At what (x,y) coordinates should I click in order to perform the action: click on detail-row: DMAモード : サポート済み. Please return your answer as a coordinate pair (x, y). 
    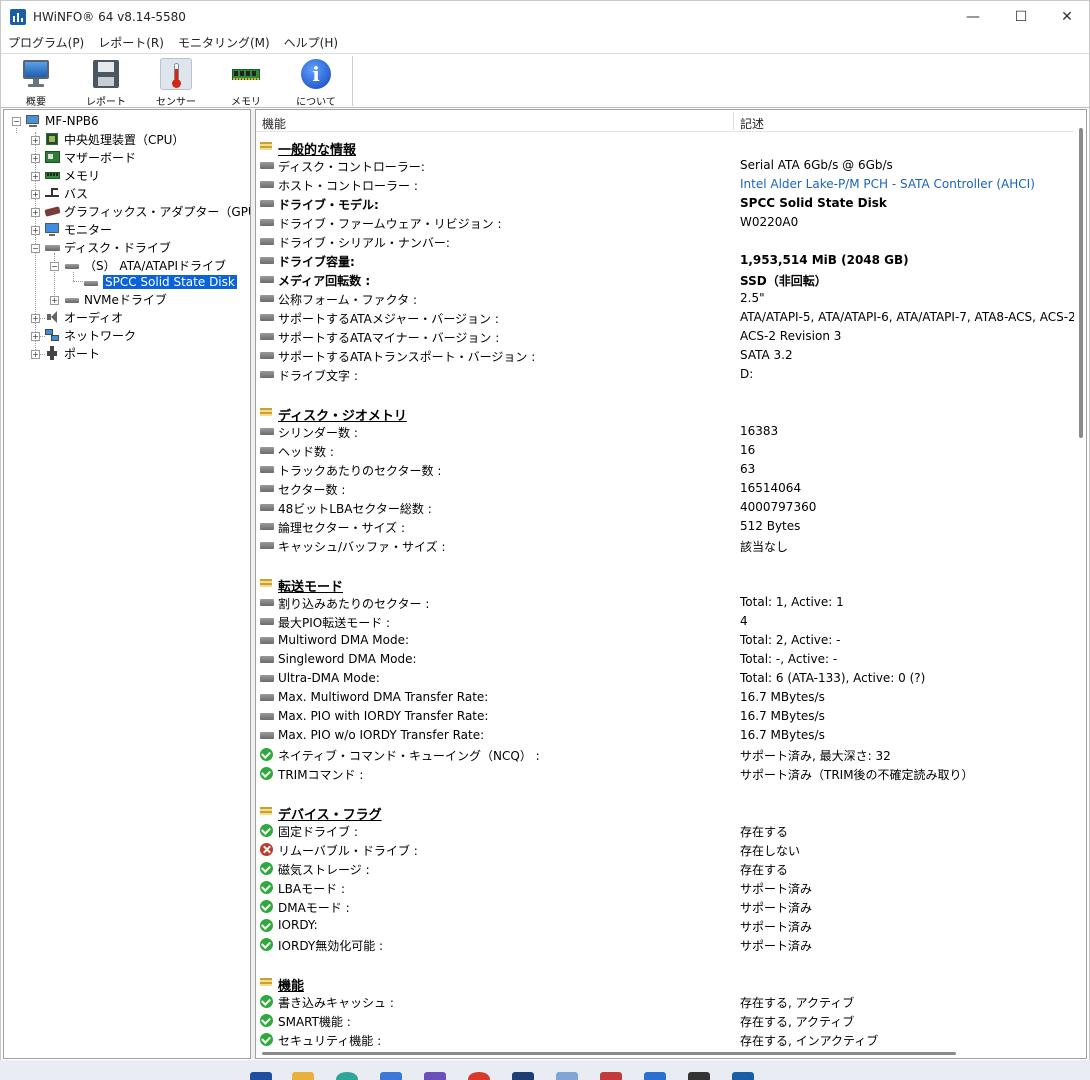
    Looking at the image, I should click on (660, 906).